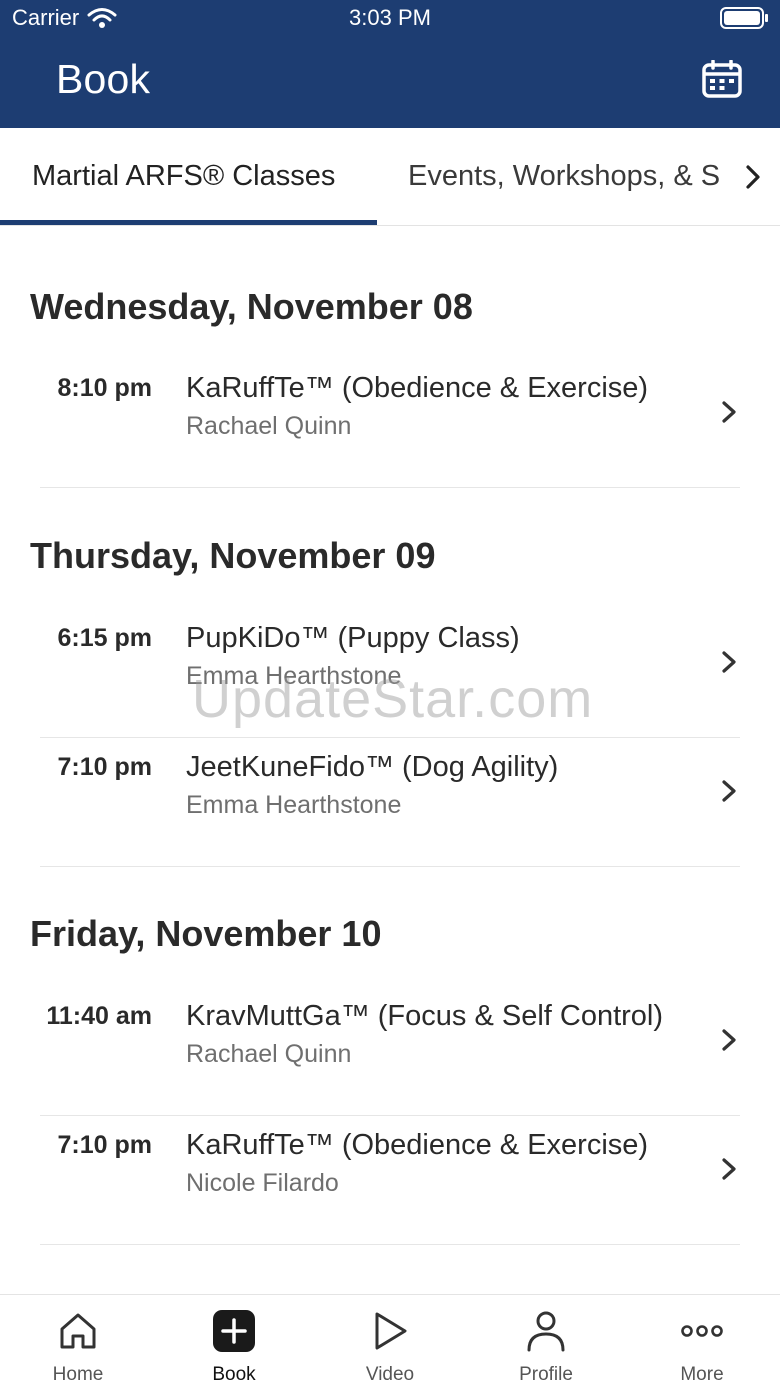 Image resolution: width=780 pixels, height=1387 pixels. What do you see at coordinates (104, 388) in the screenshot?
I see `class-time: 8:10 pm` at bounding box center [104, 388].